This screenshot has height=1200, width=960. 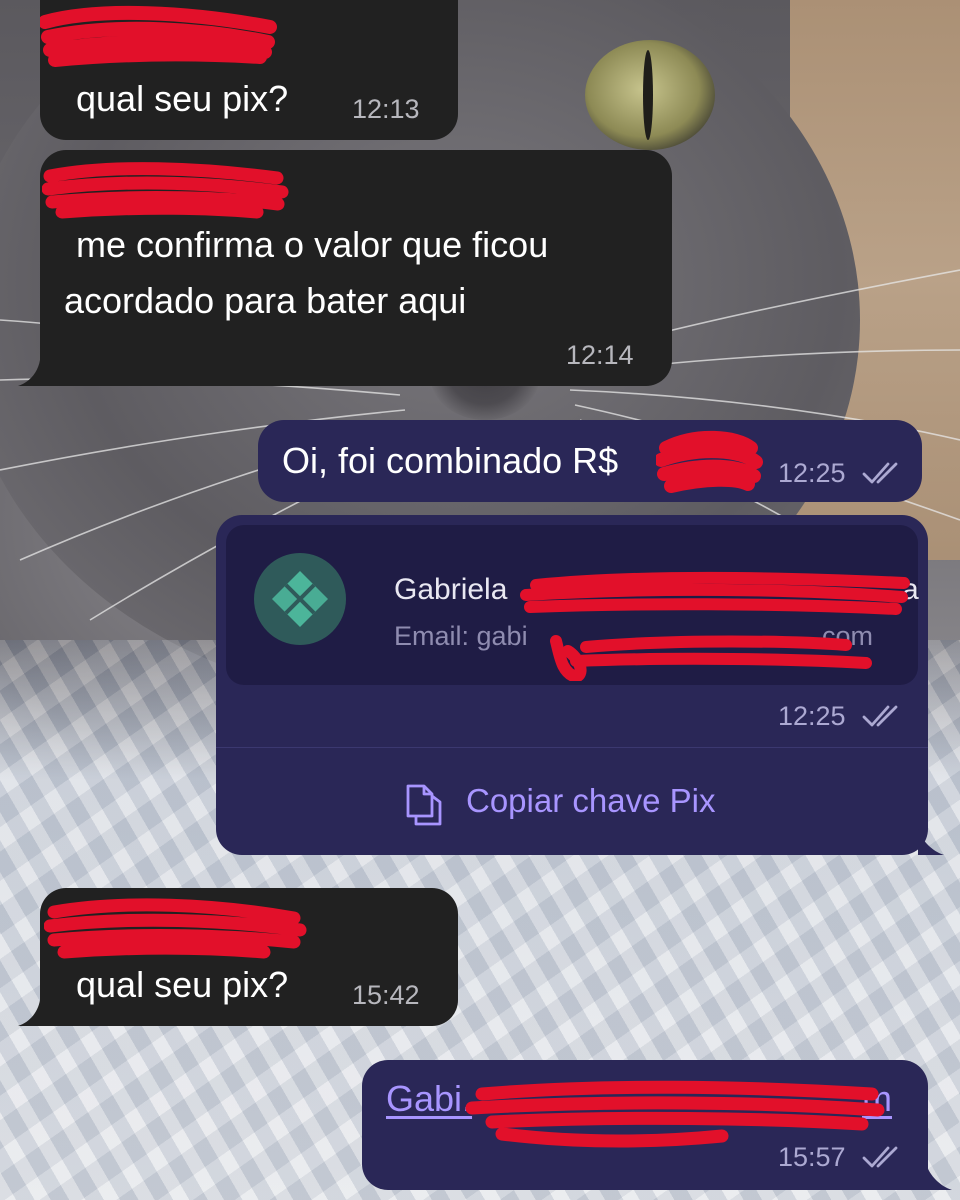 I want to click on copy-document-icon, so click(x=424, y=805).